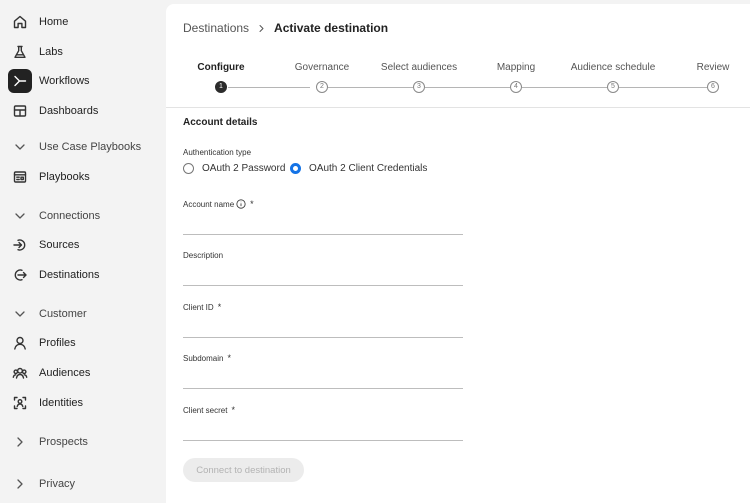  Describe the element at coordinates (188, 168) in the screenshot. I see `radio-button` at that location.